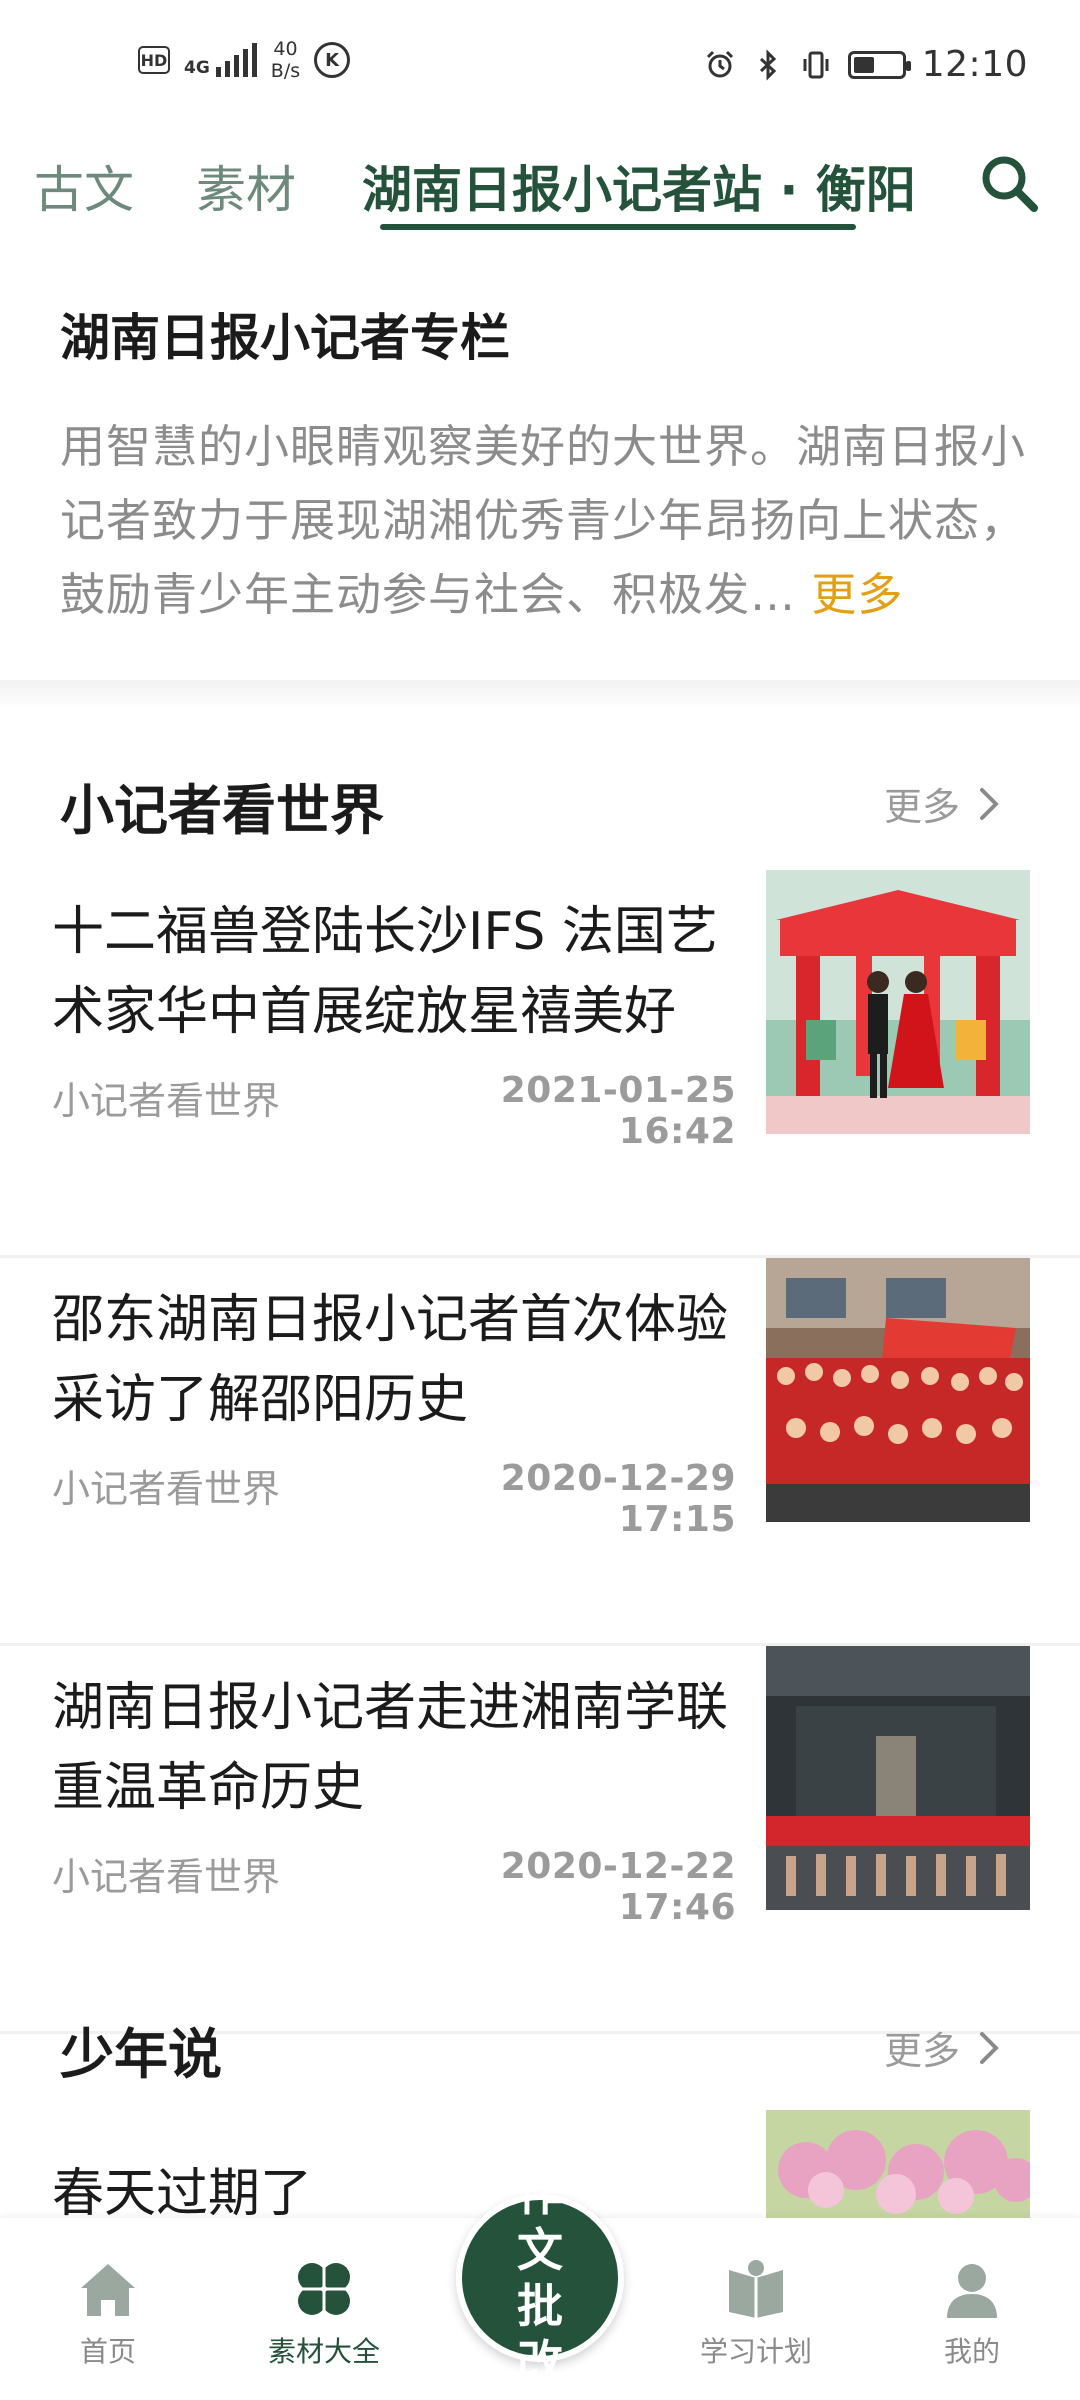 This screenshot has width=1080, height=2400. Describe the element at coordinates (108, 2290) in the screenshot. I see `home-icon` at that location.